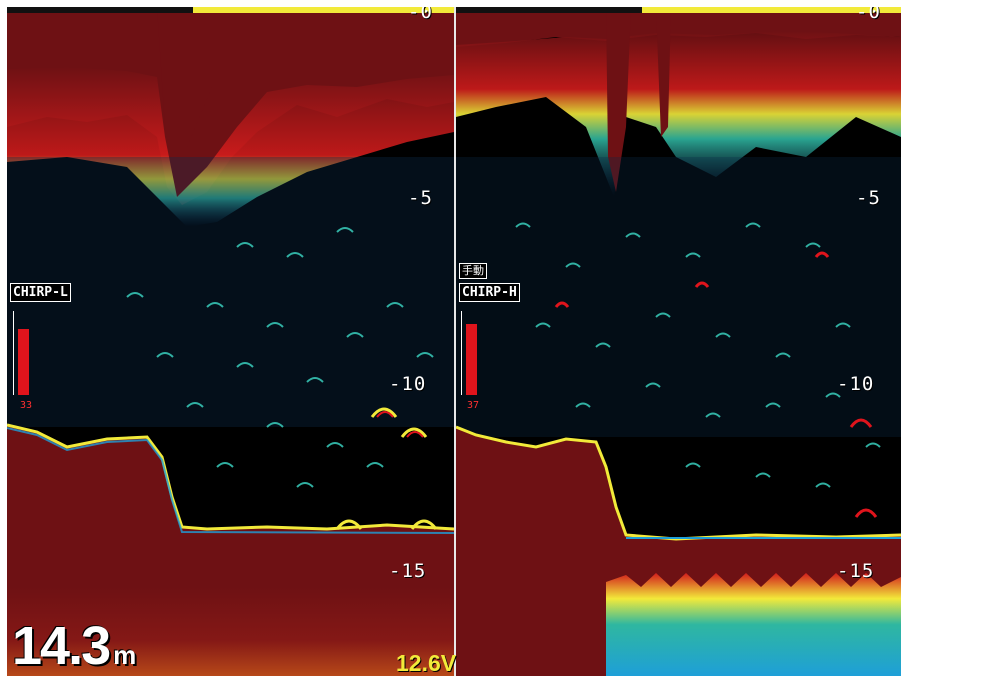  Describe the element at coordinates (408, 571) in the screenshot. I see `left-depth-mark-15: -15` at that location.